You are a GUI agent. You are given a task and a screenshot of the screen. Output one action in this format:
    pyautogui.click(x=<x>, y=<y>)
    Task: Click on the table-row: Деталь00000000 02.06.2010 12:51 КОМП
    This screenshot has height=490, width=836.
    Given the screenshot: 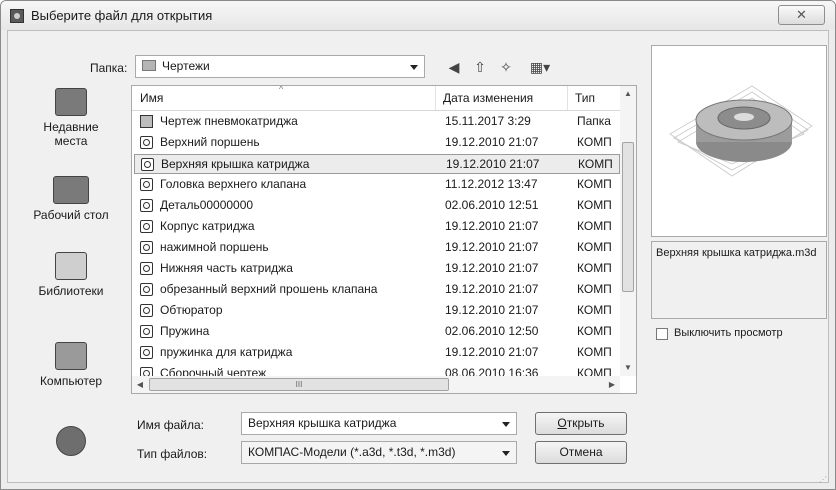 What is the action you would take?
    pyautogui.click(x=377, y=206)
    